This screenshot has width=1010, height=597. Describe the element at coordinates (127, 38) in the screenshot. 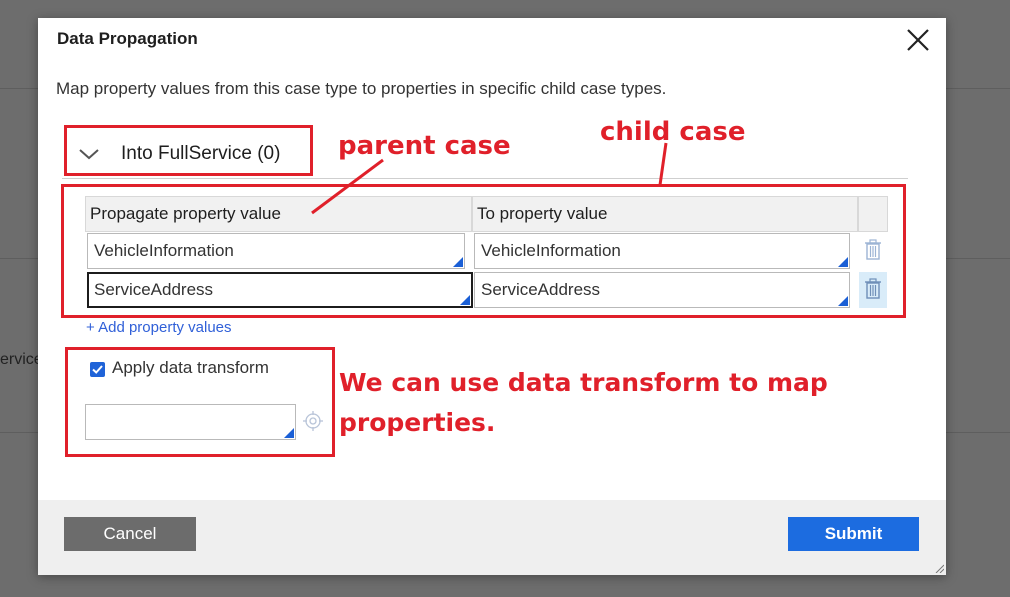

I see `dialog-title: Data Propagation` at that location.